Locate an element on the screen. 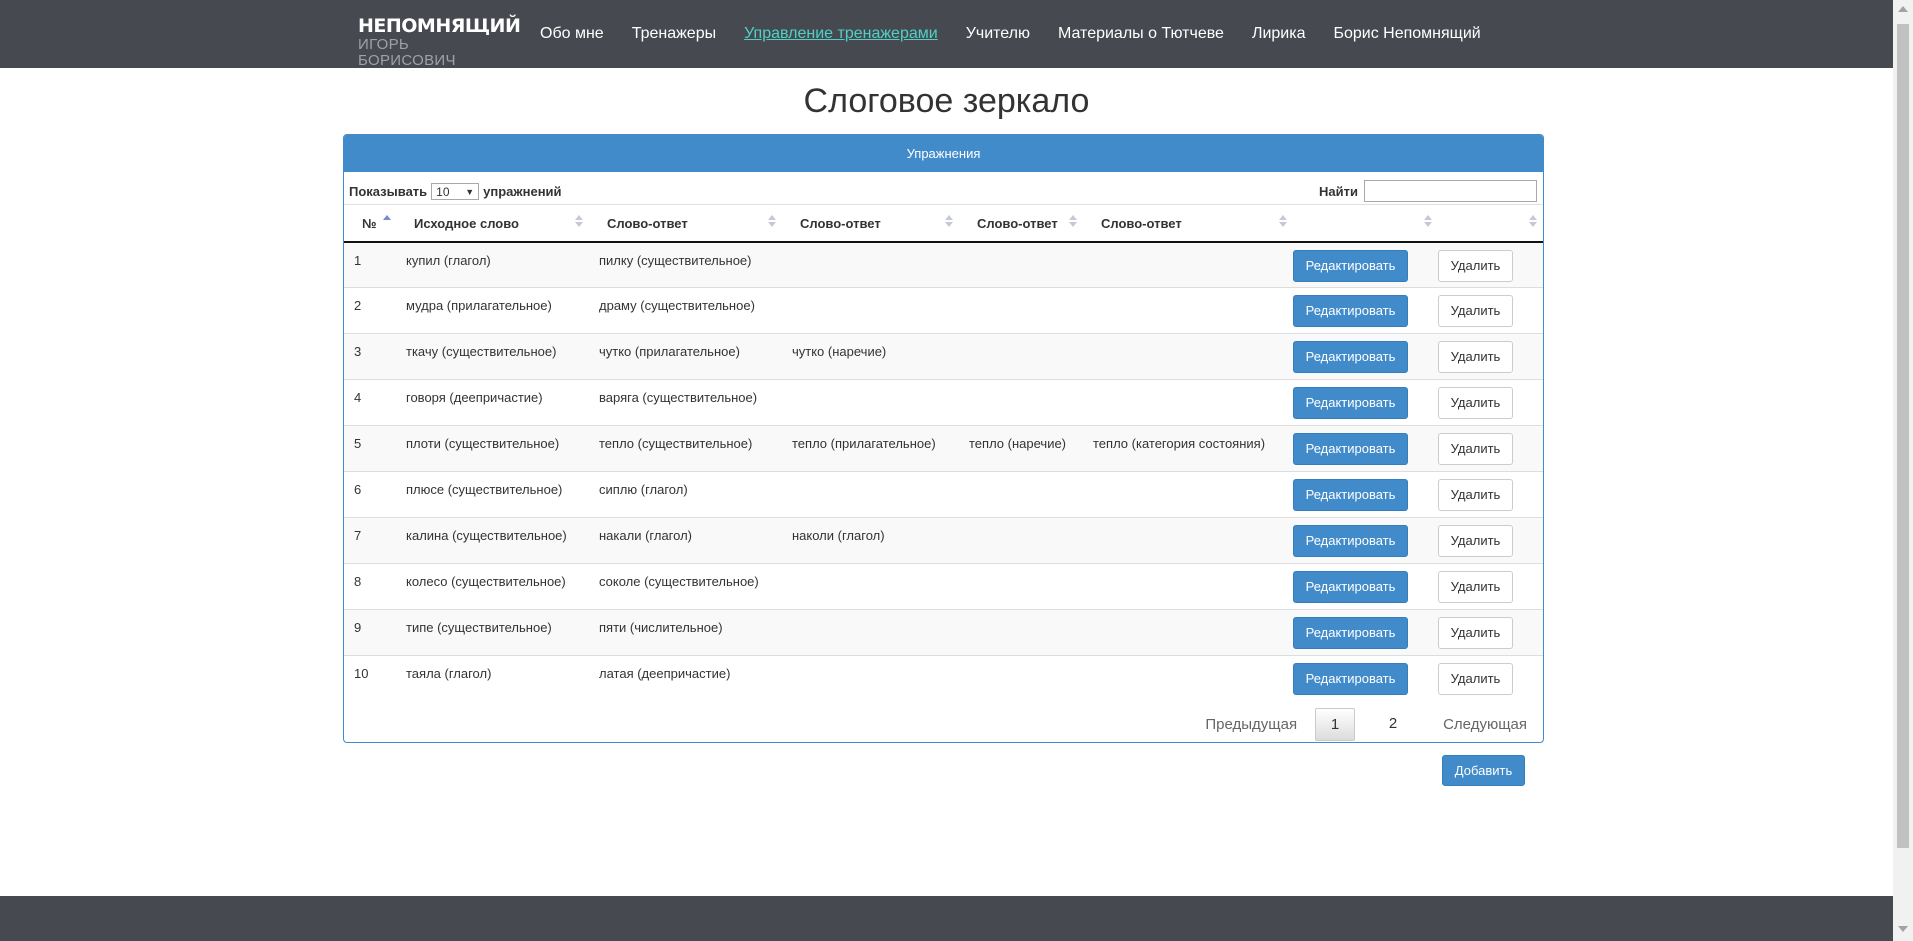  pagination-page: 2 is located at coordinates (1393, 724).